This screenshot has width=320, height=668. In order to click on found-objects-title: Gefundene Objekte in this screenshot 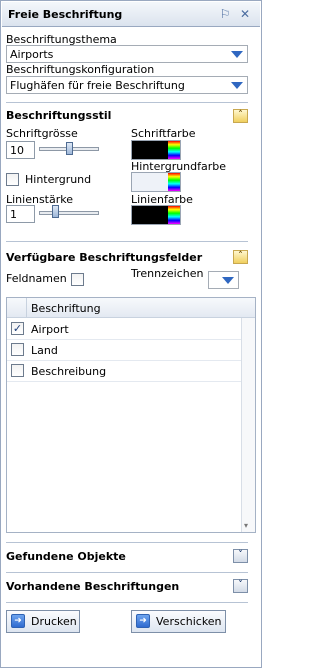, I will do `click(66, 556)`.